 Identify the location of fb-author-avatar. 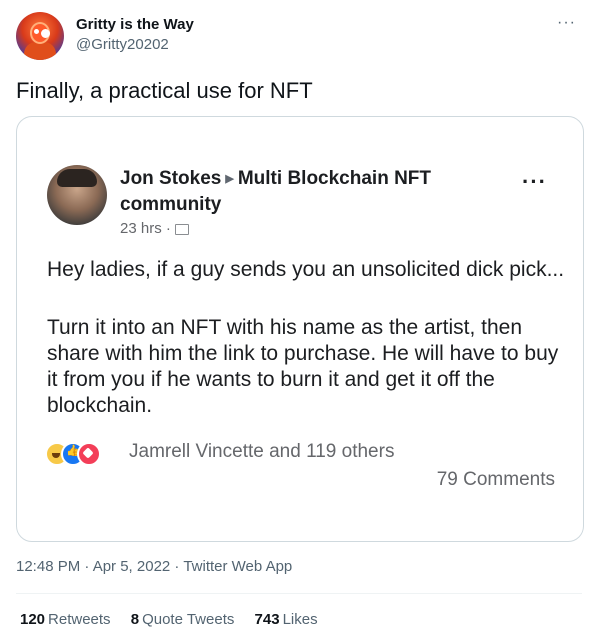
(77, 195).